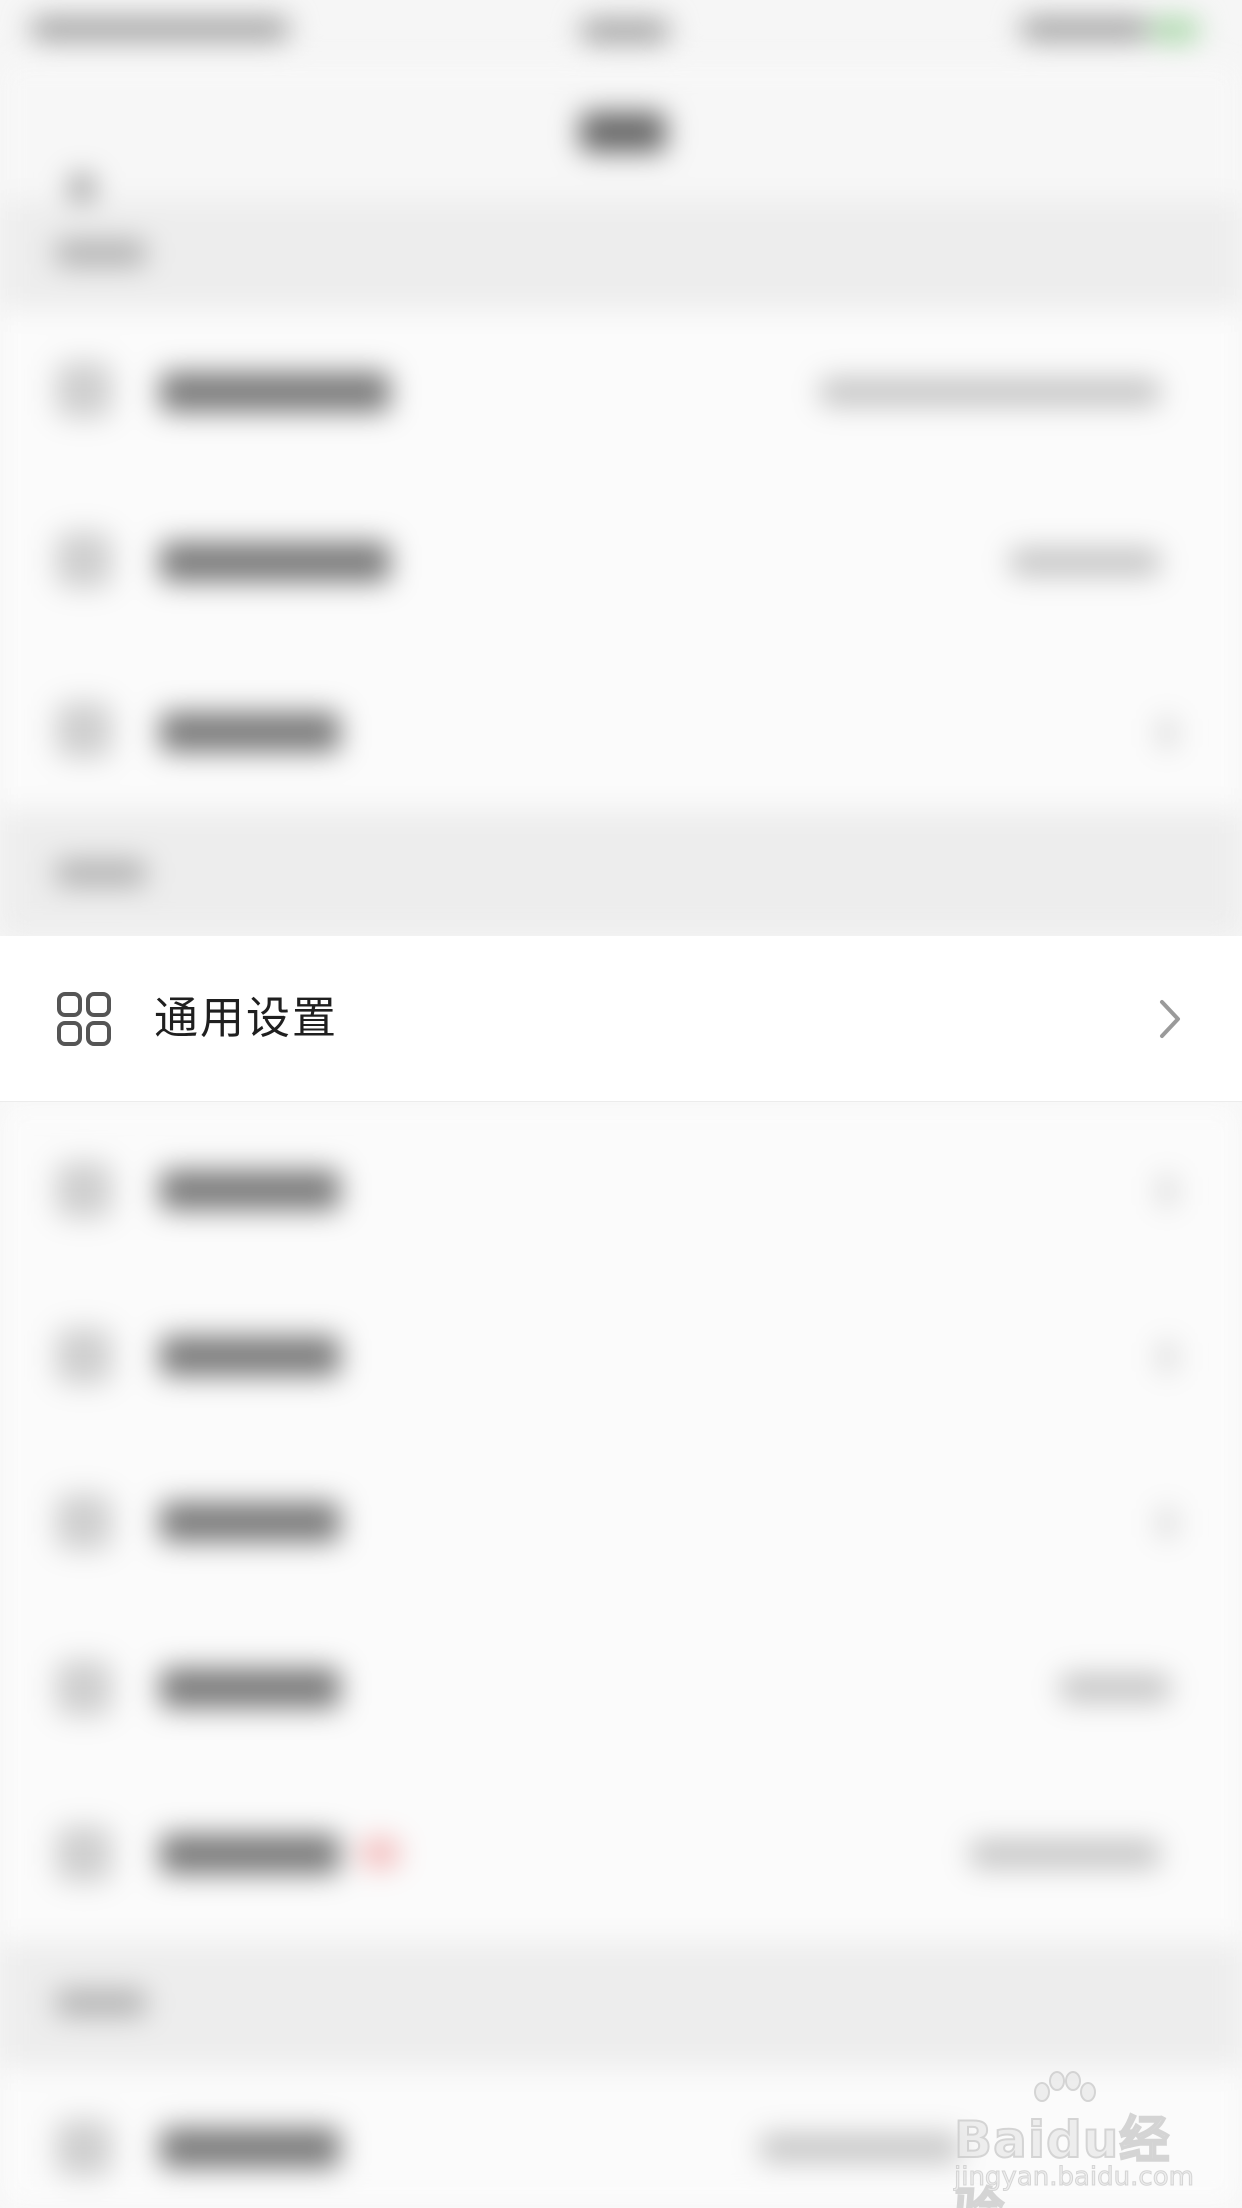 This screenshot has height=2208, width=1242. I want to click on baidu-jingyan-watermark: Baidu经验 jingyan.baidu.com, so click(1072, 2139).